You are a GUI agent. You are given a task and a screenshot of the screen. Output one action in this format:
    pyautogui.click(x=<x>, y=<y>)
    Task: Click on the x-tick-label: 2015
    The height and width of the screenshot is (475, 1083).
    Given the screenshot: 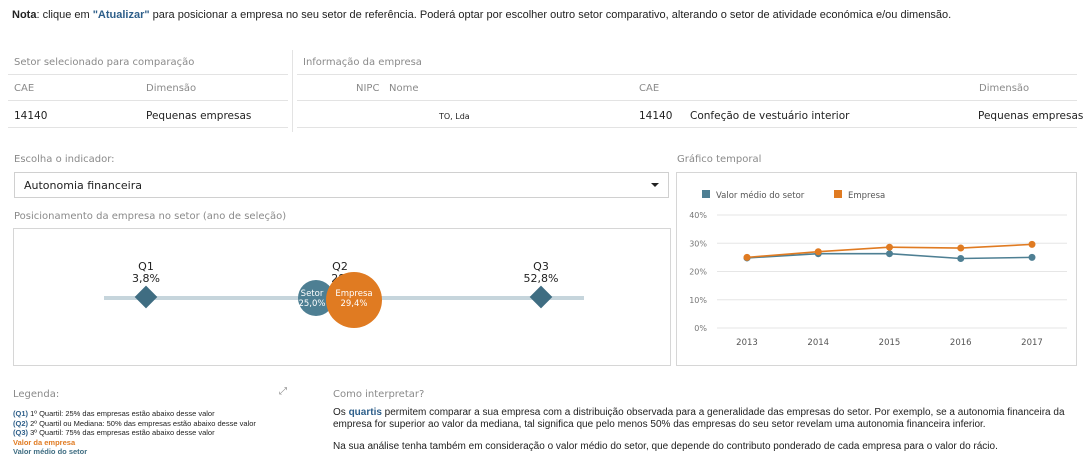 What is the action you would take?
    pyautogui.click(x=890, y=343)
    